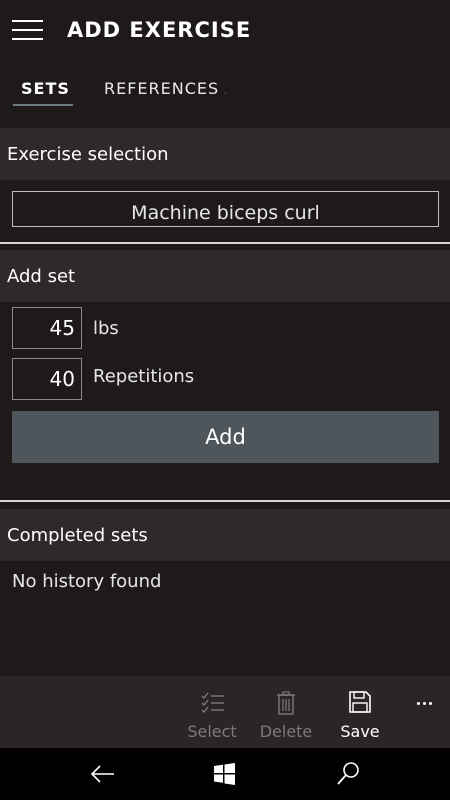 This screenshot has height=800, width=450. Describe the element at coordinates (423, 704) in the screenshot. I see `ellipsis-icon` at that location.